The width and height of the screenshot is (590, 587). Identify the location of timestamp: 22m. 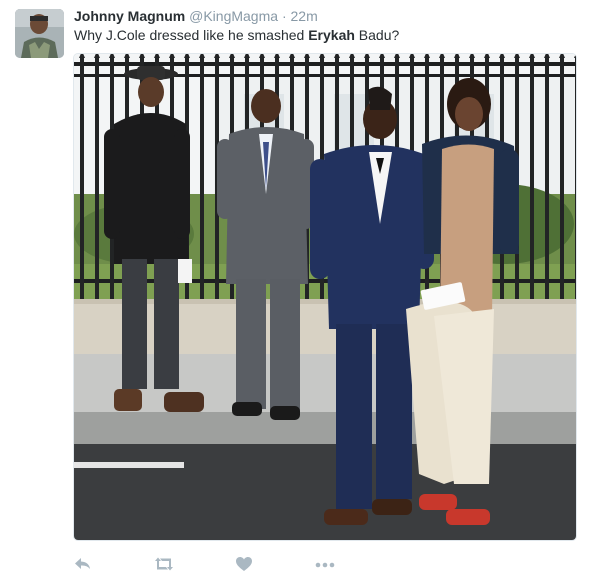
(304, 16).